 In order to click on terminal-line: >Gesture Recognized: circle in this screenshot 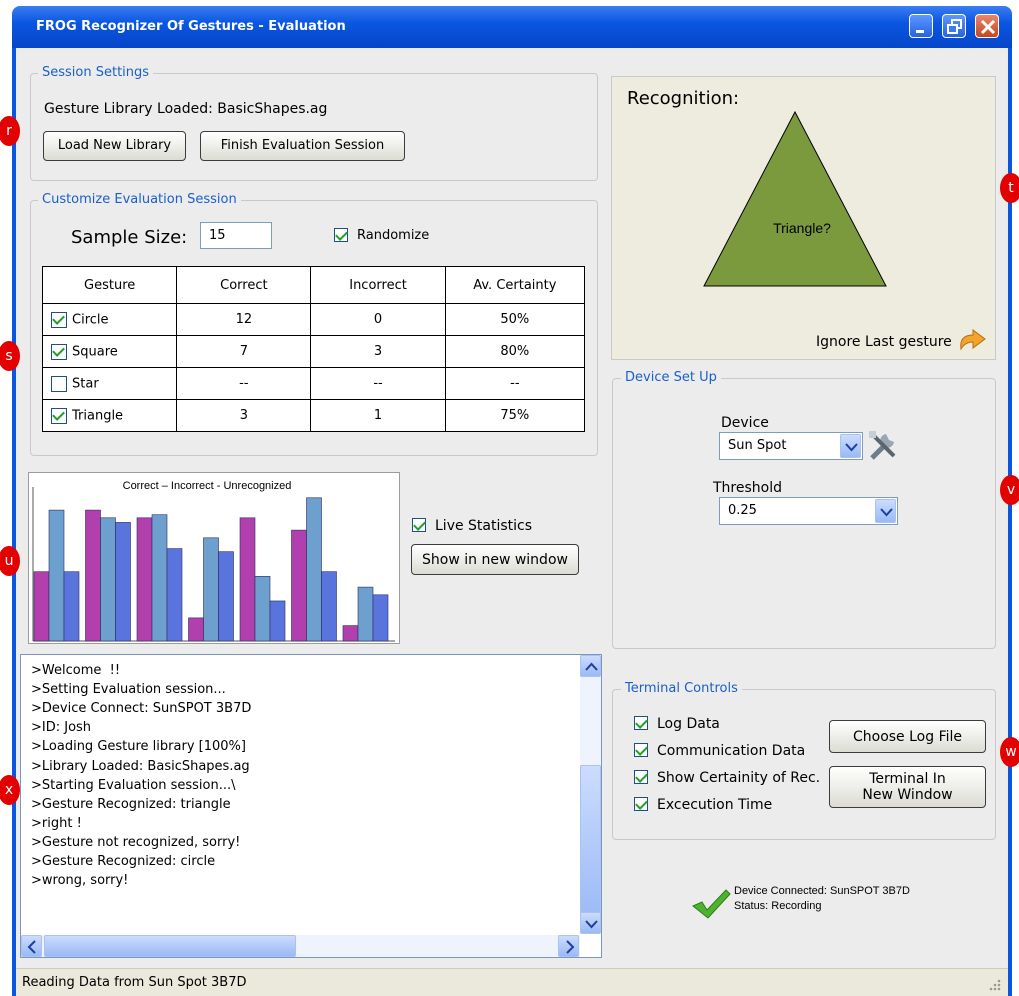, I will do `click(123, 861)`.